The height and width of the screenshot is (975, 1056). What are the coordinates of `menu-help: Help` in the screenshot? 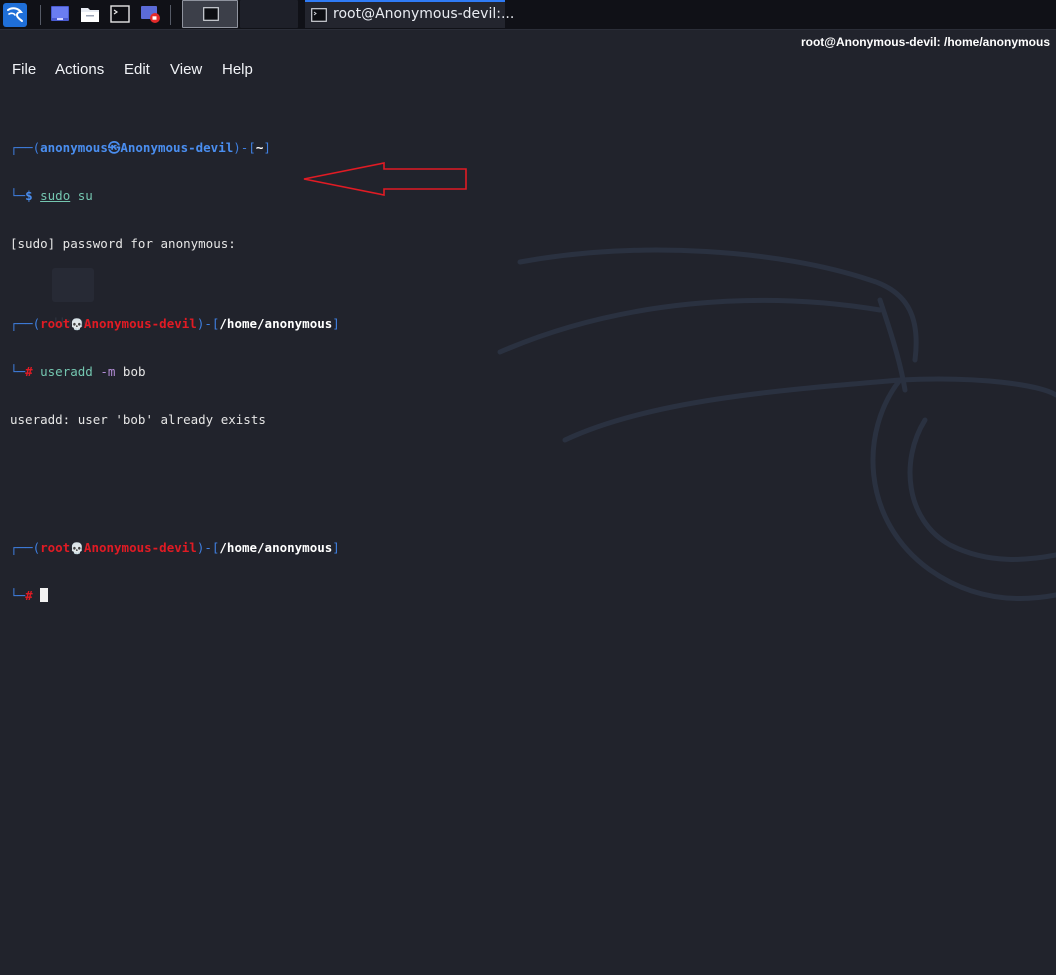 It's located at (237, 69).